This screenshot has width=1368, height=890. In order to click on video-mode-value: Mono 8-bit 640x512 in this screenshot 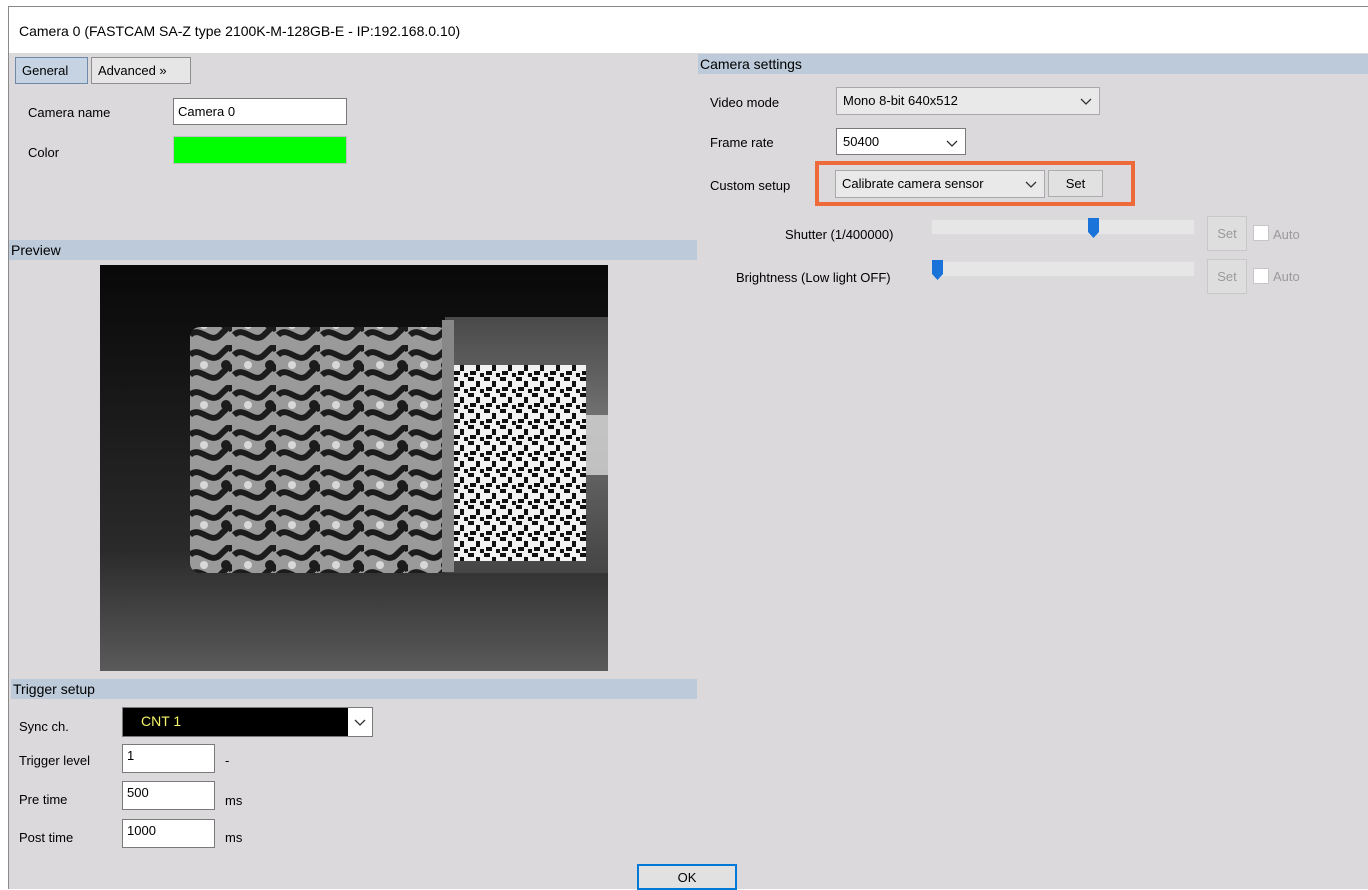, I will do `click(900, 100)`.